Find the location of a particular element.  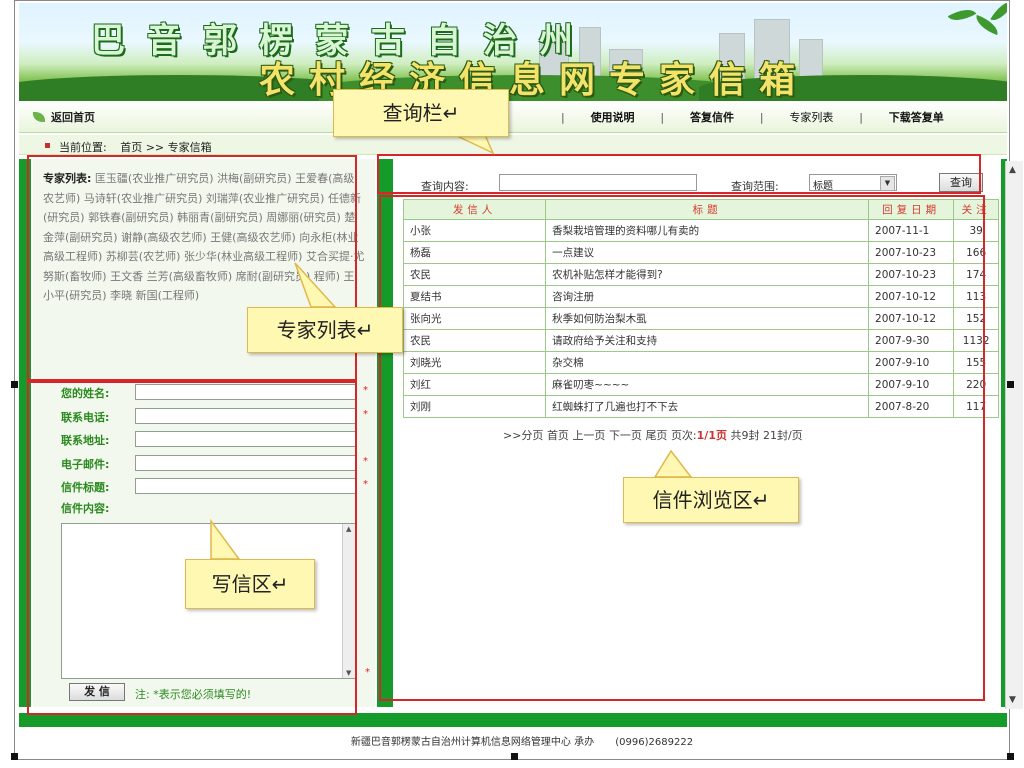

query-callout-pointer is located at coordinates (474, 144).